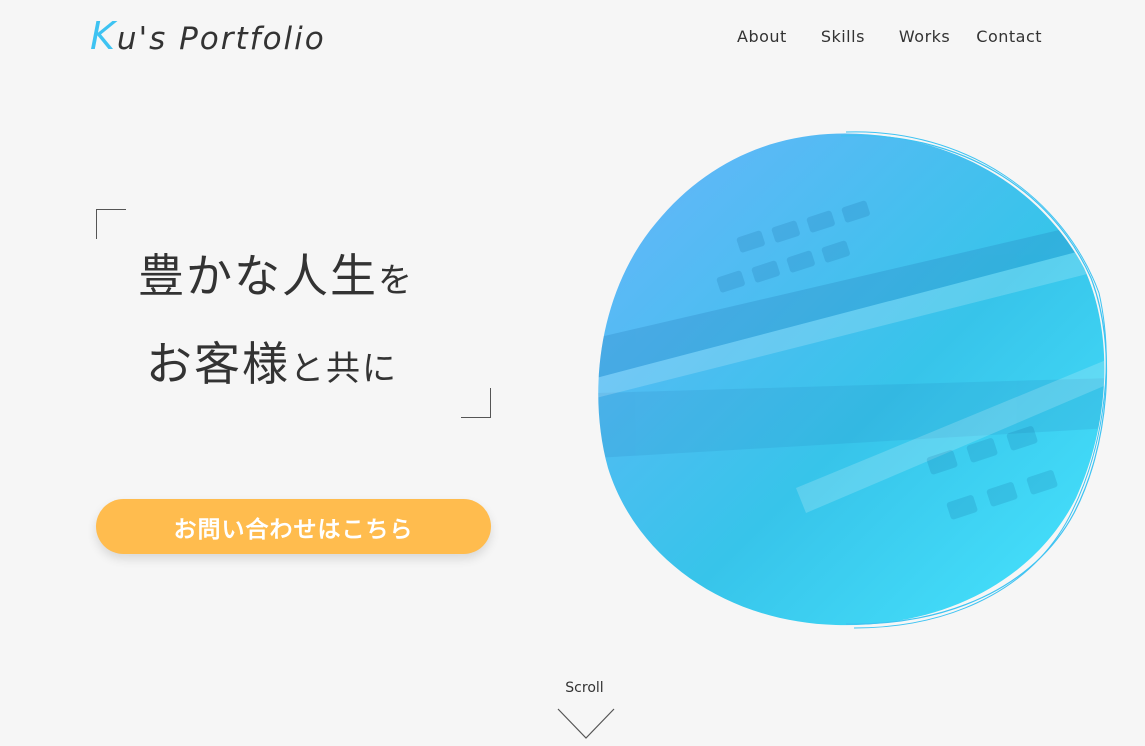 The image size is (1145, 746). Describe the element at coordinates (843, 37) in the screenshot. I see `nav-link-skills: Skills` at that location.